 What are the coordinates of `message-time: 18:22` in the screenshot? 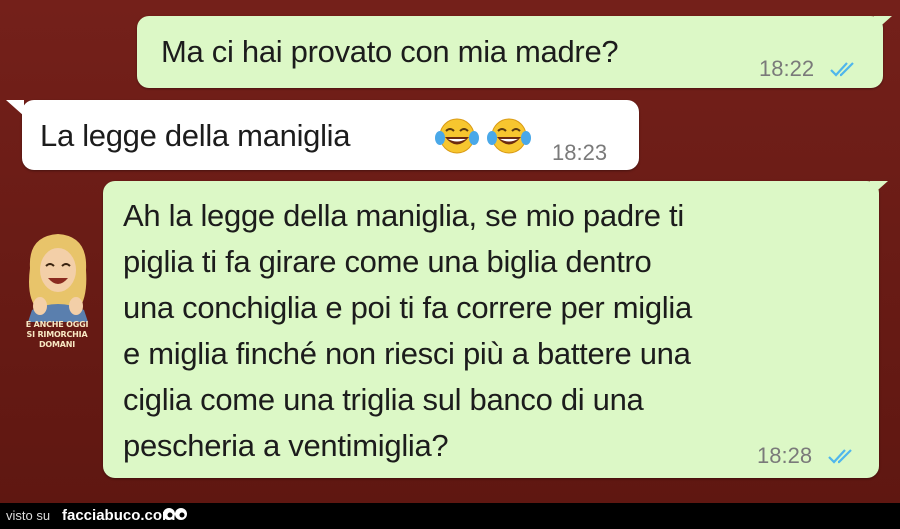 It's located at (787, 68).